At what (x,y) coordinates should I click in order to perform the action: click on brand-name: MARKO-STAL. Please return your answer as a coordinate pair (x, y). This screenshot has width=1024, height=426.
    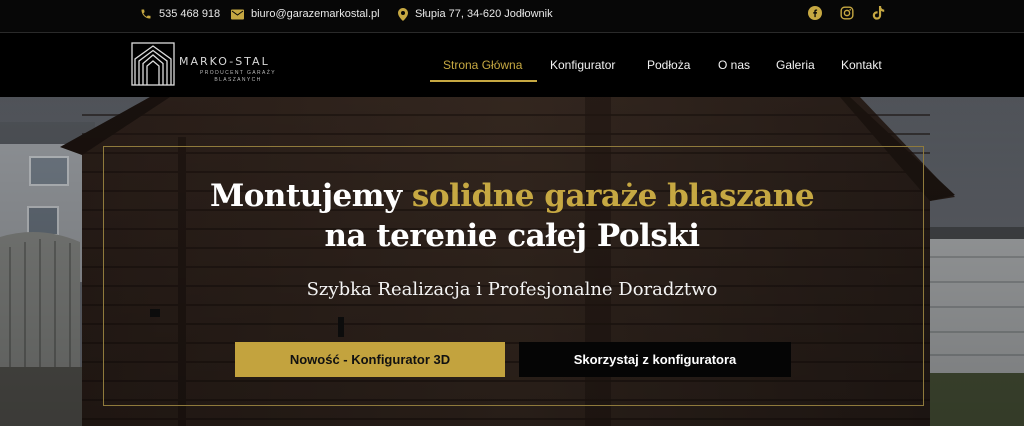
    Looking at the image, I should click on (224, 61).